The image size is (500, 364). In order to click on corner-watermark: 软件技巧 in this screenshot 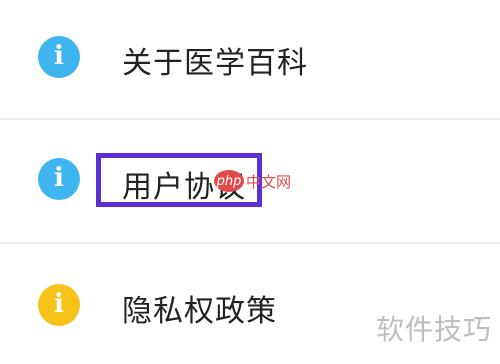, I will do `click(433, 329)`.